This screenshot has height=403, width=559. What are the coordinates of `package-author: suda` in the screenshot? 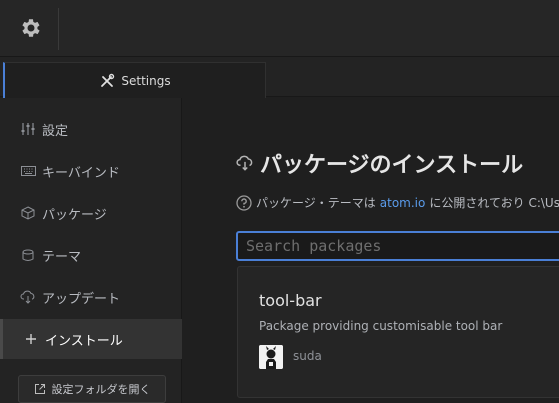 It's located at (307, 356).